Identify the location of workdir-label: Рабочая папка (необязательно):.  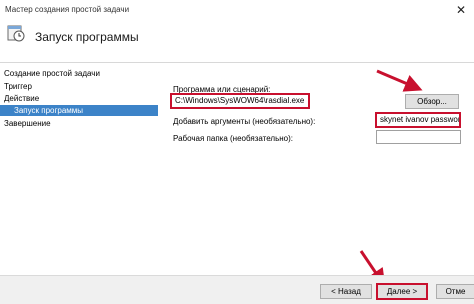
(233, 138).